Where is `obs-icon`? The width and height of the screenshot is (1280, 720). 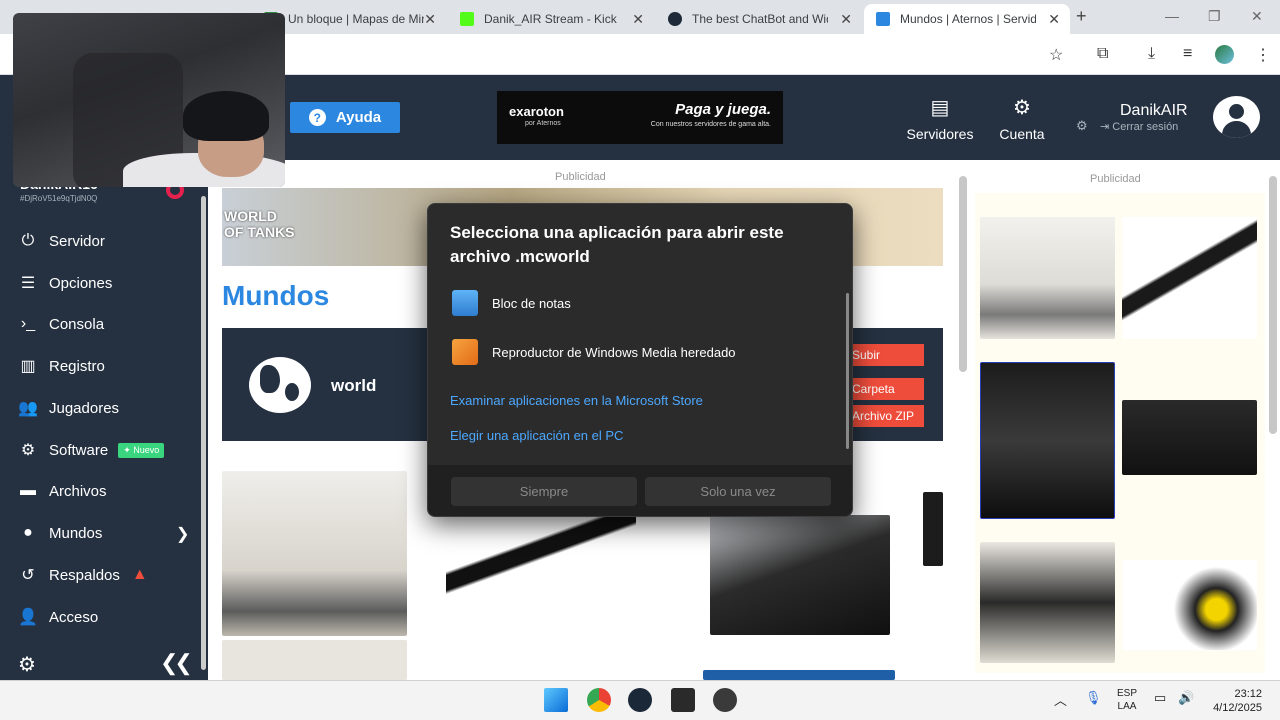 obs-icon is located at coordinates (725, 700).